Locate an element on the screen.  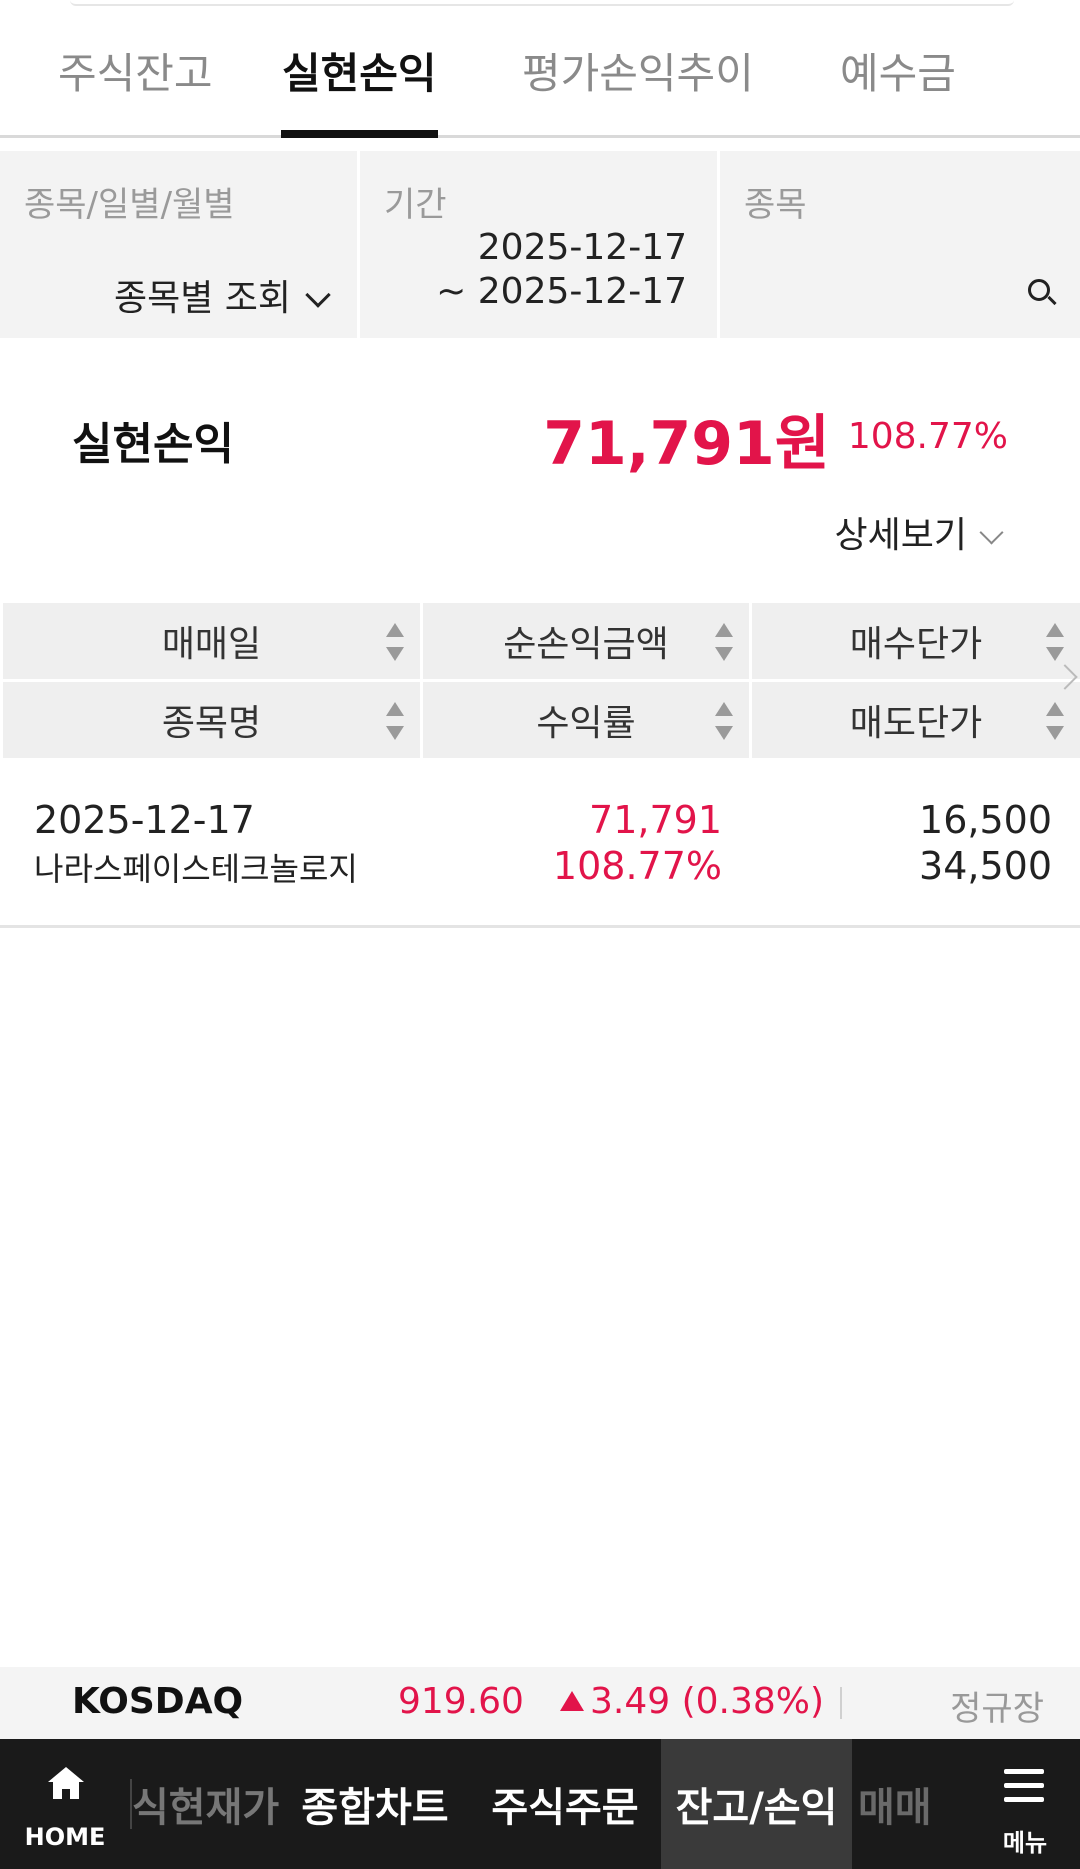
nav-order: 주식주문 is located at coordinates (565, 1804).